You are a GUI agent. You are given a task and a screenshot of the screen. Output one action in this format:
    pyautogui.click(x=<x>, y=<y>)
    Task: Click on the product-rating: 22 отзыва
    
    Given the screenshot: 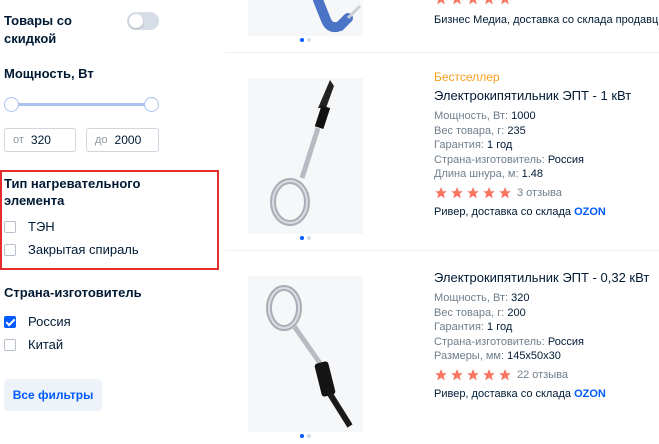 What is the action you would take?
    pyautogui.click(x=546, y=375)
    